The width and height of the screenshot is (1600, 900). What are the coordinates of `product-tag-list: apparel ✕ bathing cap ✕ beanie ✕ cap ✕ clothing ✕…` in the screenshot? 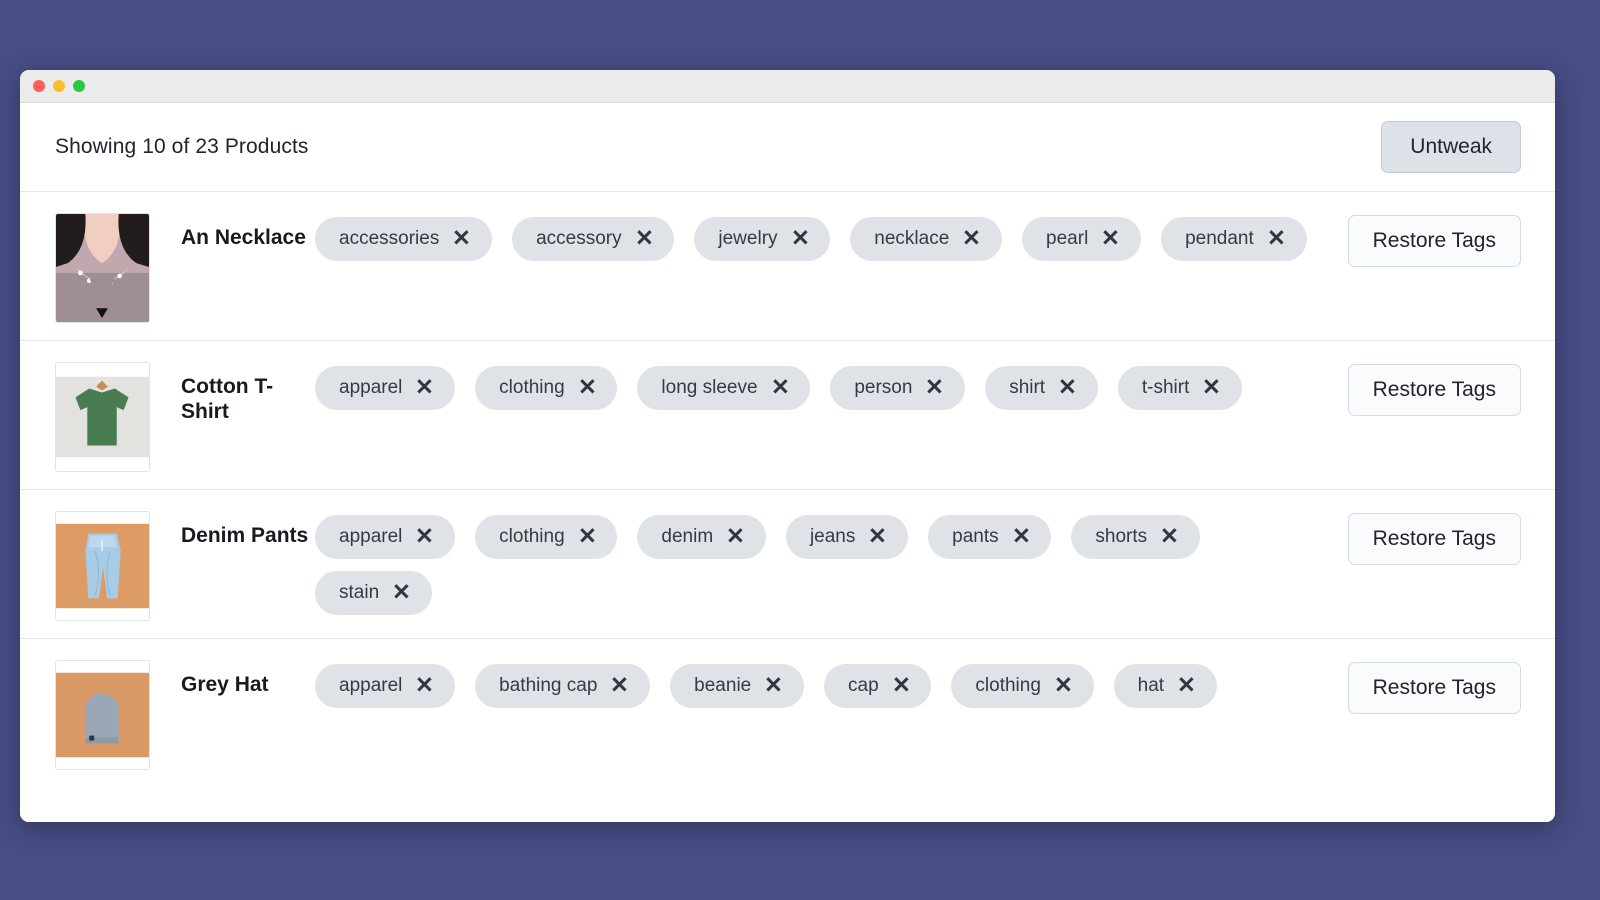 It's located at (818, 682).